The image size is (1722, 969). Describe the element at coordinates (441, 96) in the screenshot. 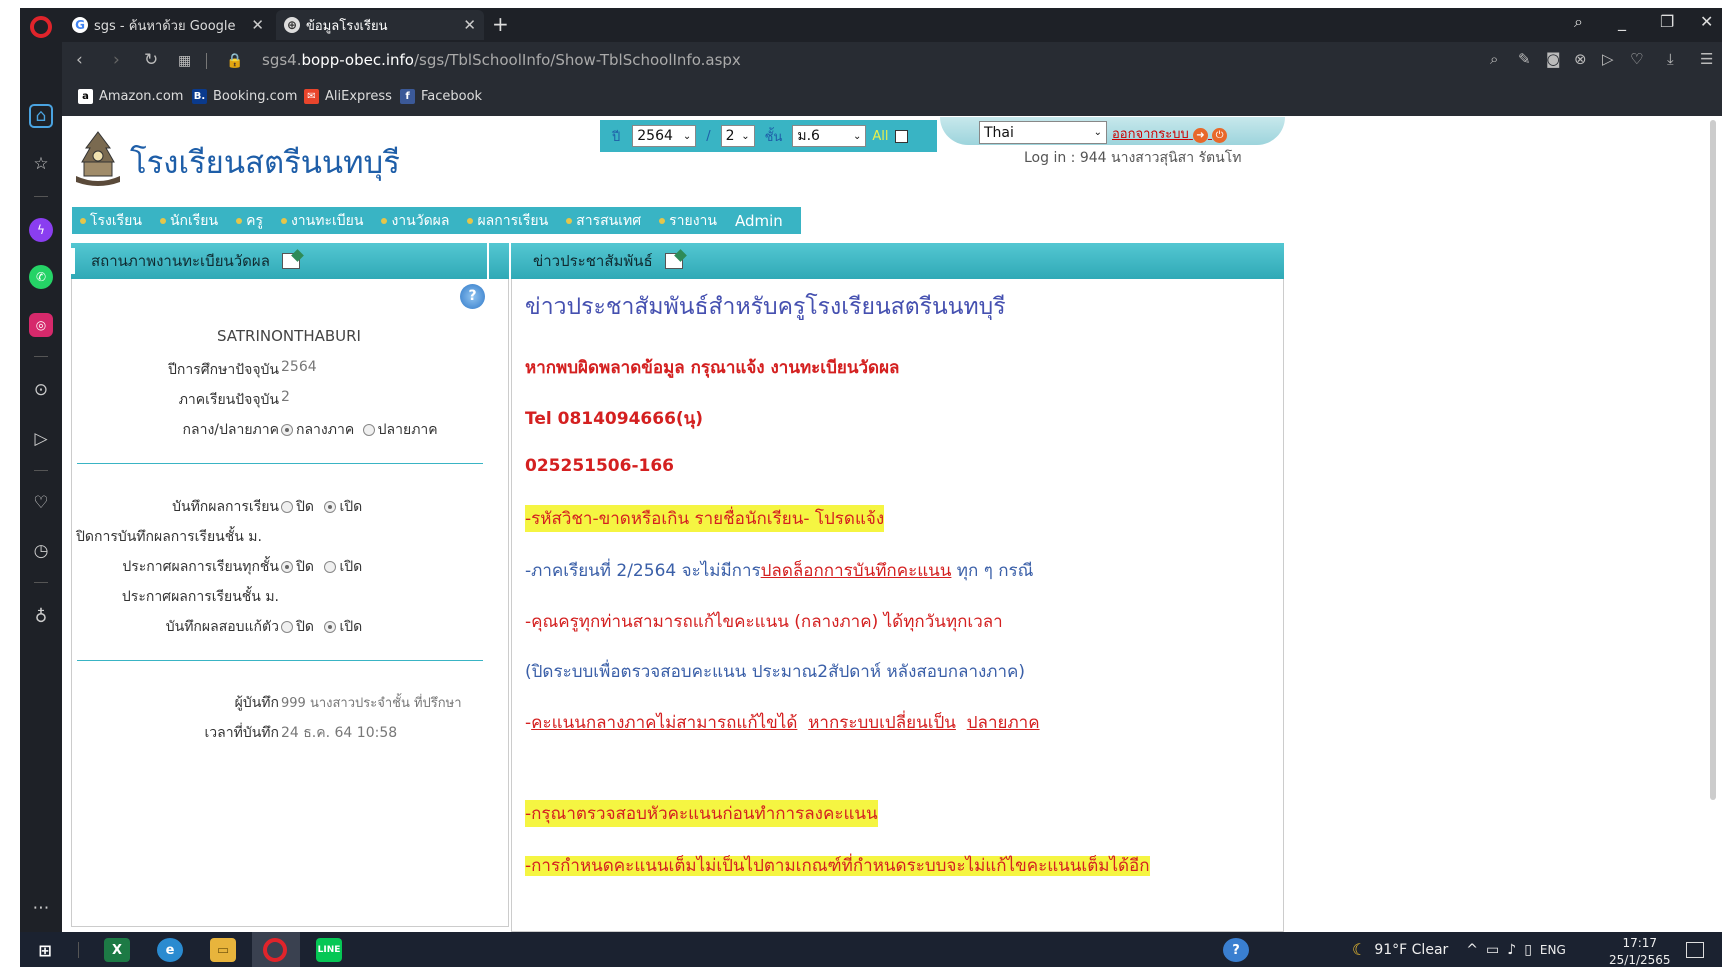

I see `bookmark-facebook: f Facebook` at that location.